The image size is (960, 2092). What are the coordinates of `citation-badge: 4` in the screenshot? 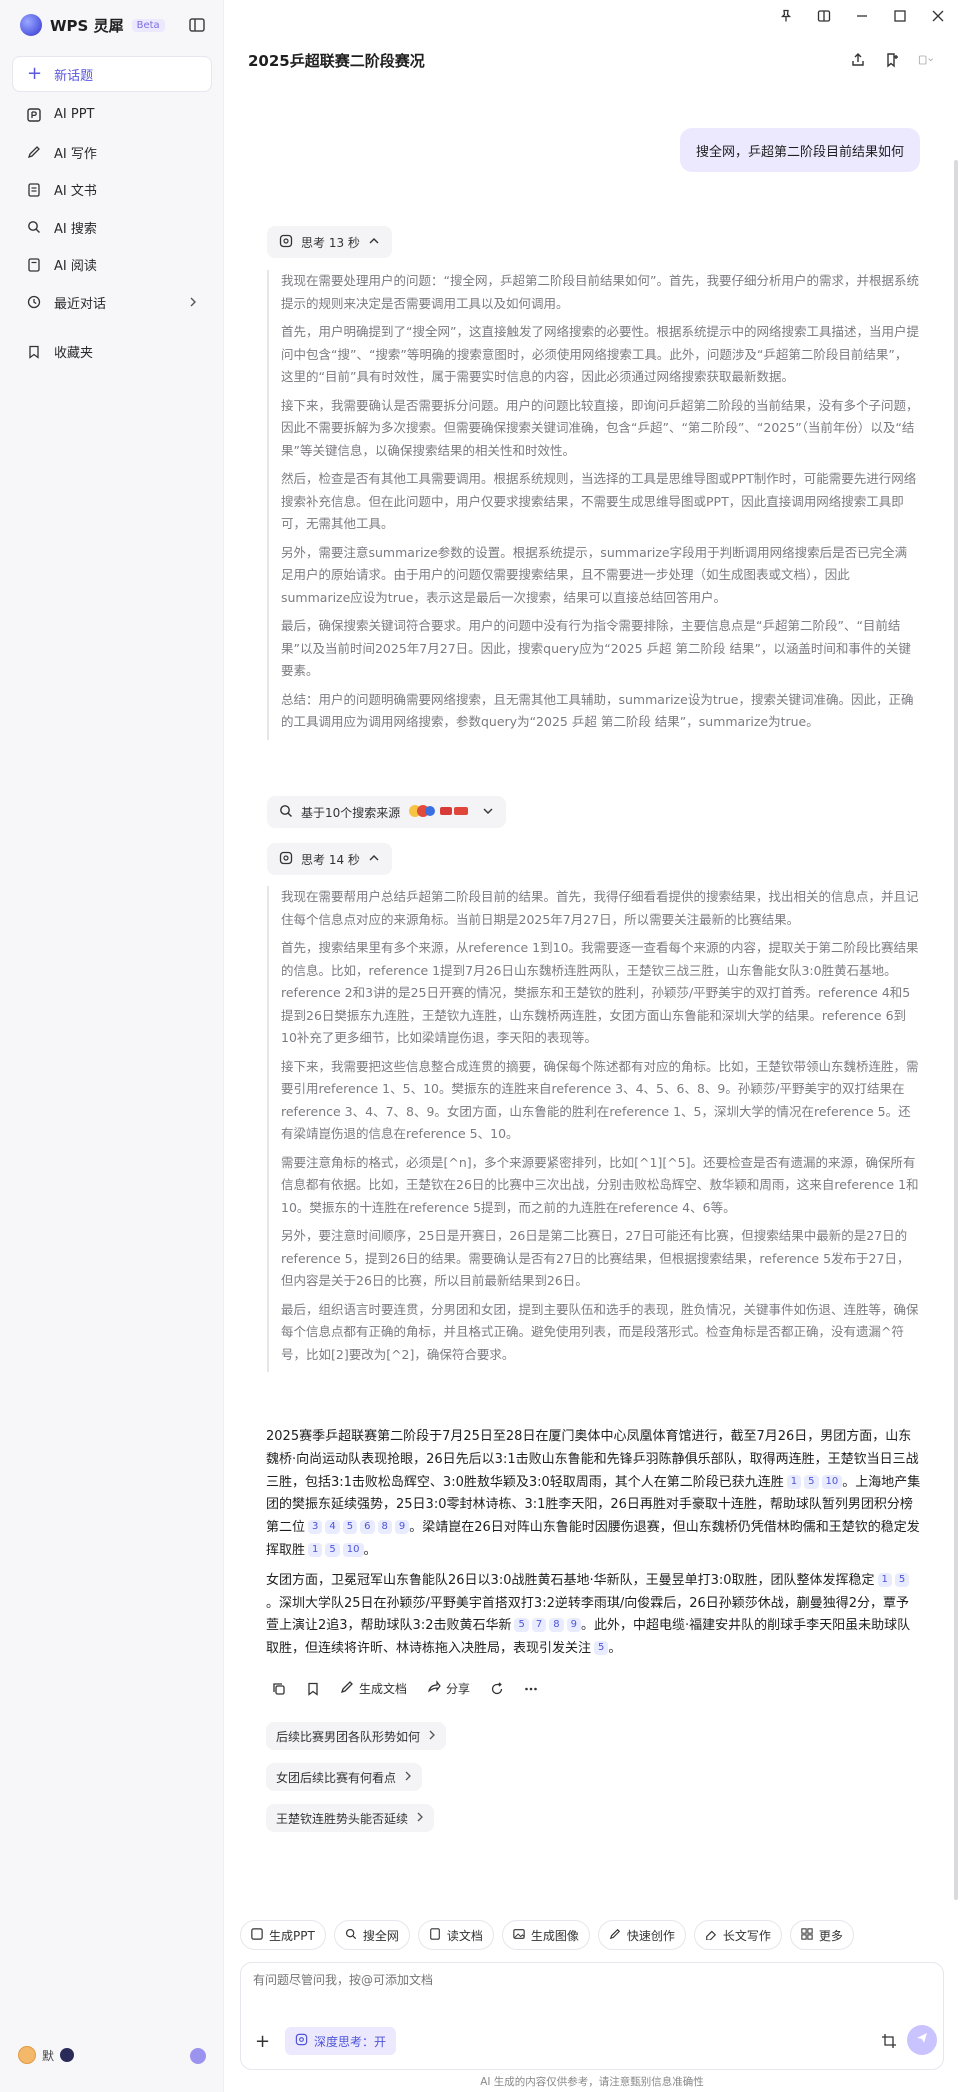 It's located at (332, 1527).